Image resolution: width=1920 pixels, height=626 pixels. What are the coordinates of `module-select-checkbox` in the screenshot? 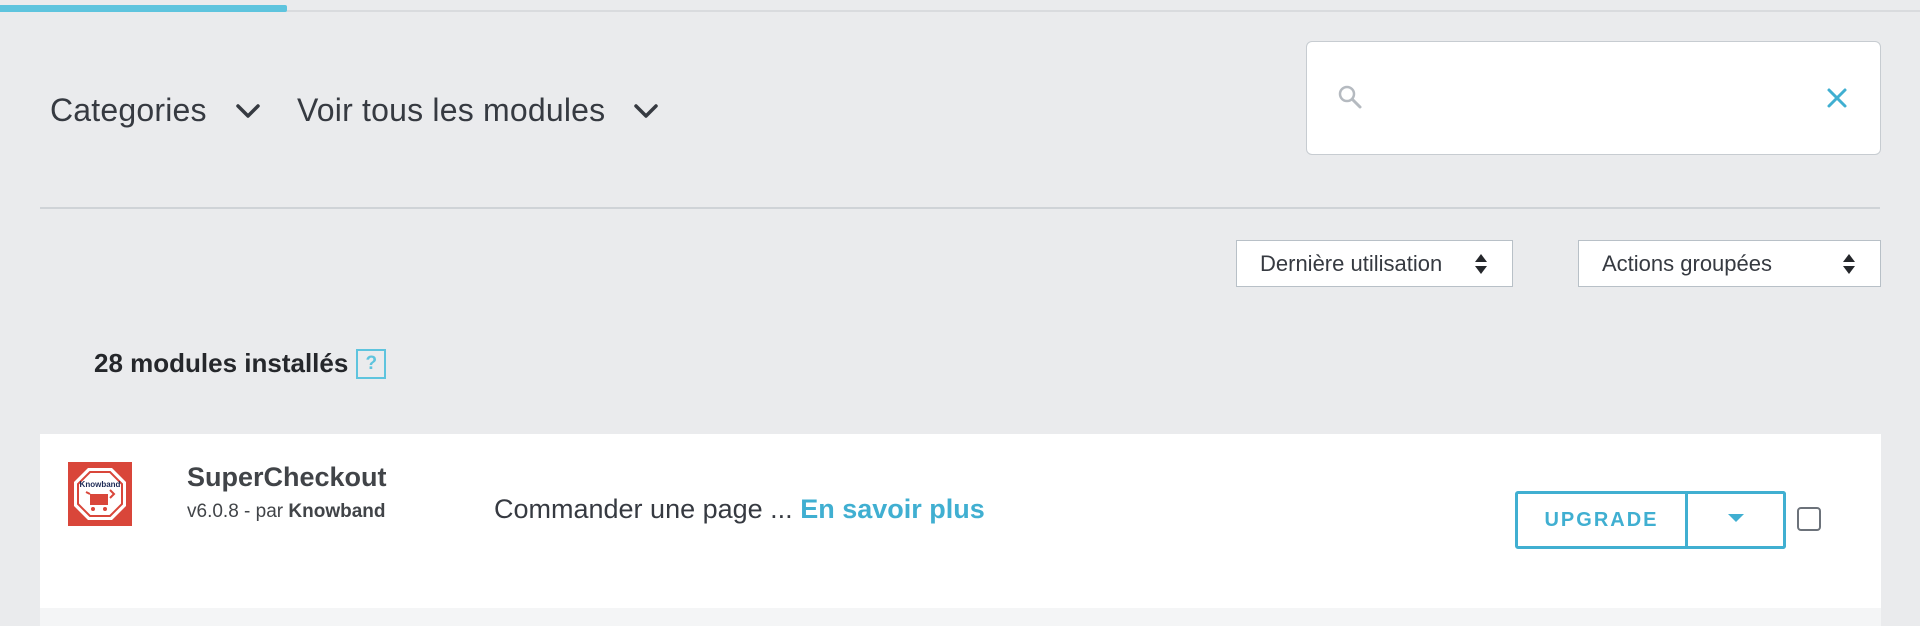 It's located at (1809, 519).